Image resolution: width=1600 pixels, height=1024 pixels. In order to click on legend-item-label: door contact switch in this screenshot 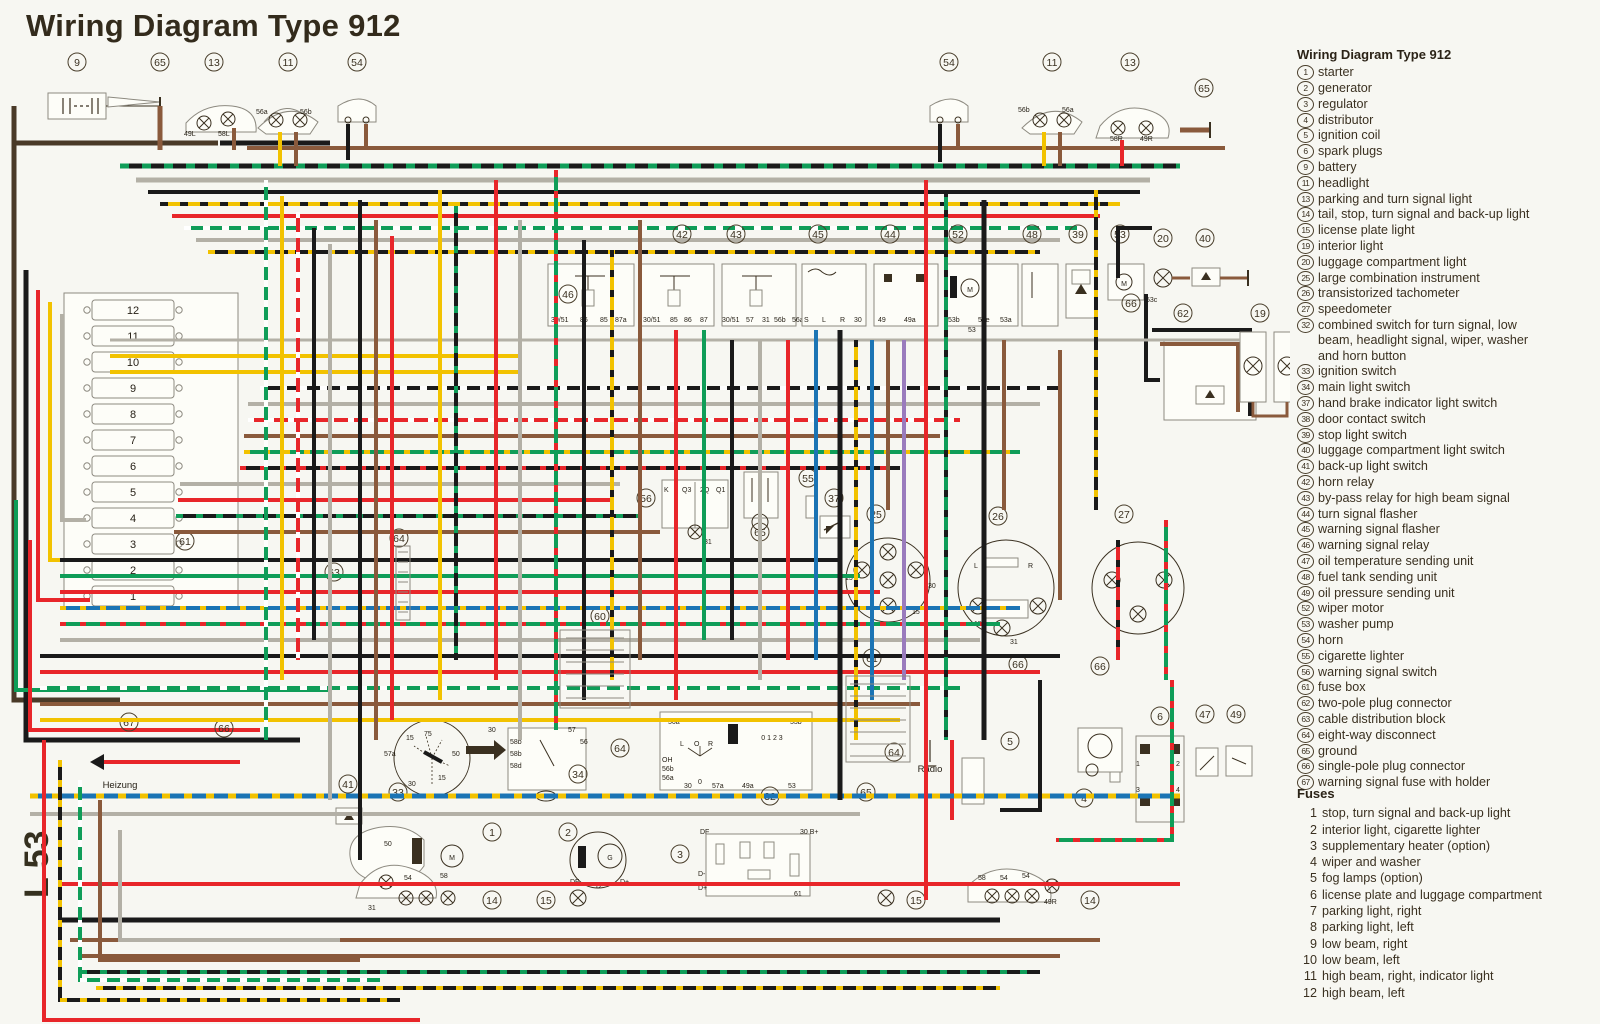, I will do `click(1372, 418)`.